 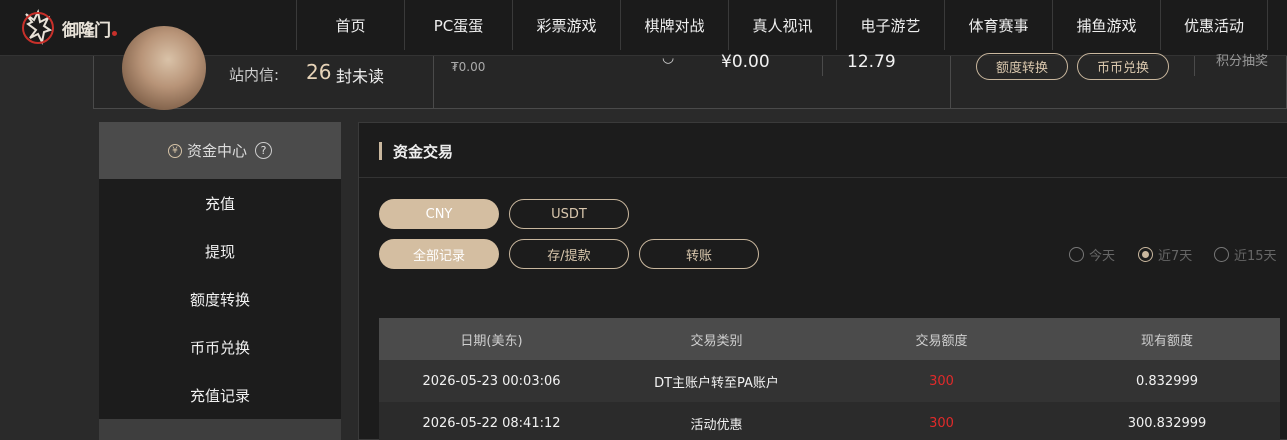 What do you see at coordinates (1022, 66) in the screenshot?
I see `quota-transfer-button: 额度转换` at bounding box center [1022, 66].